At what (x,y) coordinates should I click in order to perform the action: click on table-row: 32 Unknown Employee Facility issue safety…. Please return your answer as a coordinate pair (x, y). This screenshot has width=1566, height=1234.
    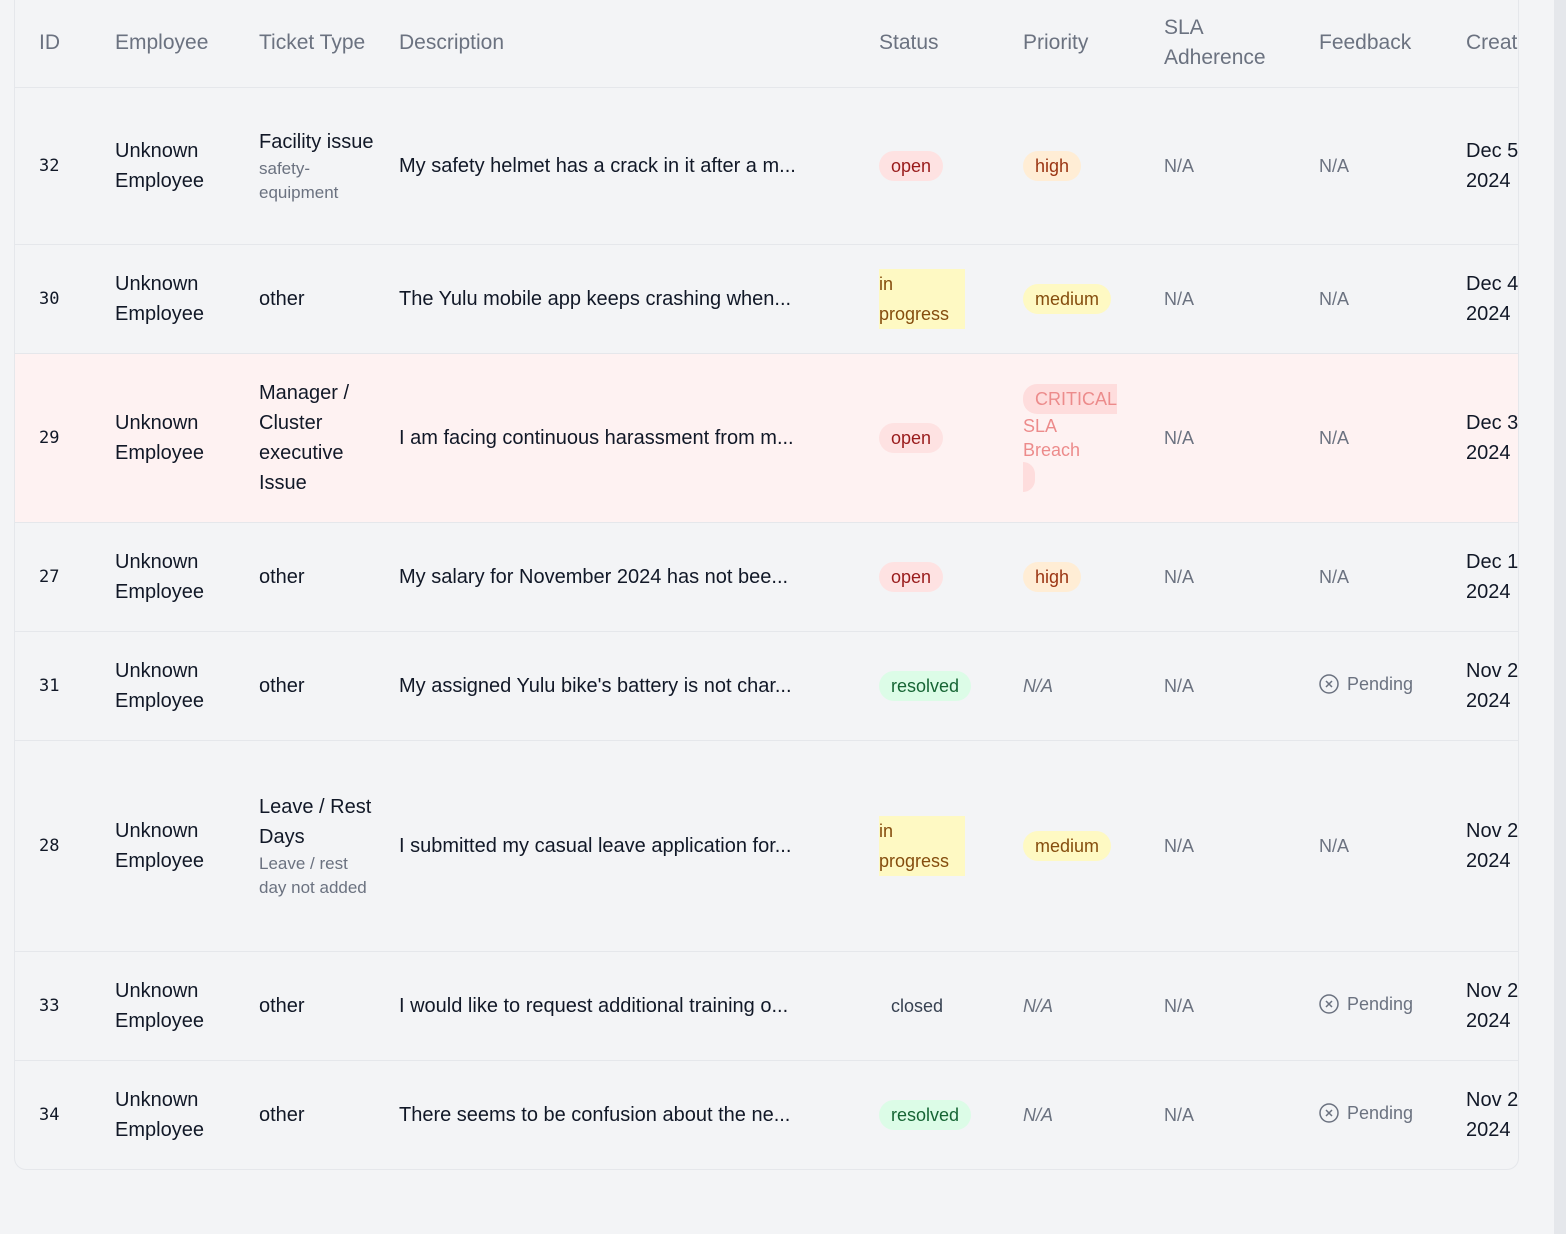
    Looking at the image, I should click on (767, 165).